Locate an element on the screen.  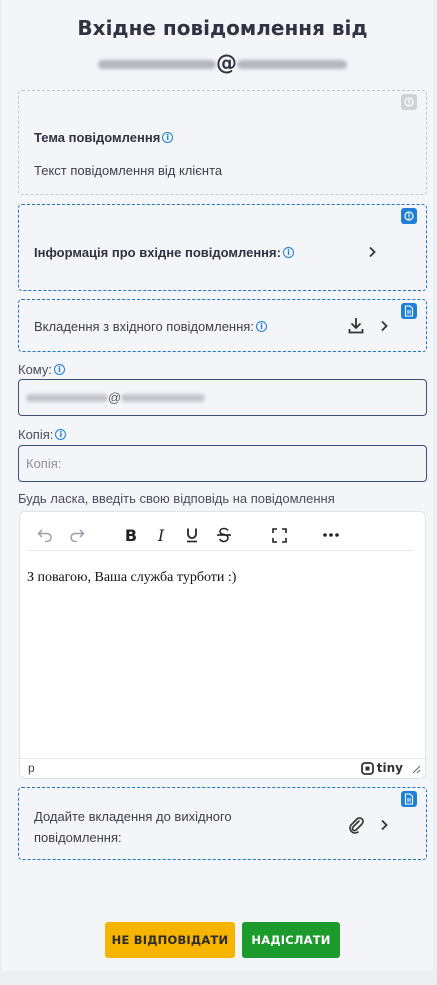
tiny-brand: tiny is located at coordinates (381, 768).